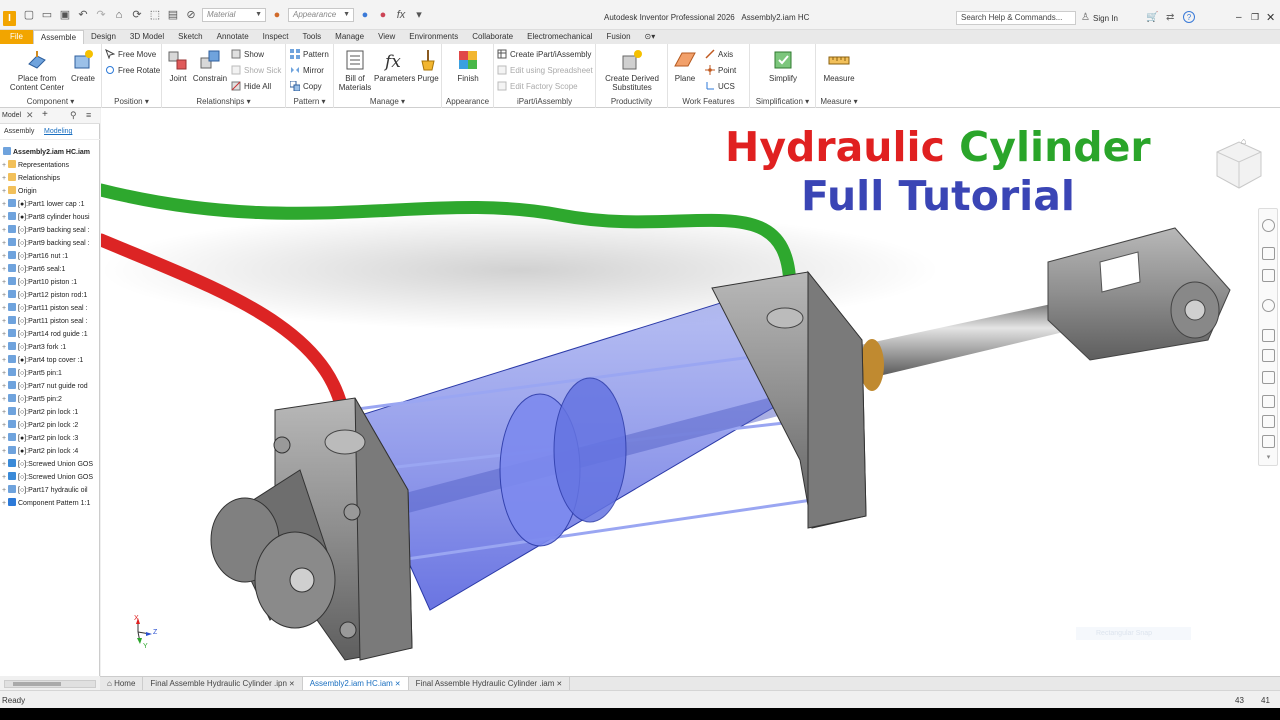 Image resolution: width=1280 pixels, height=720 pixels. I want to click on color-override-icon: ●, so click(365, 15).